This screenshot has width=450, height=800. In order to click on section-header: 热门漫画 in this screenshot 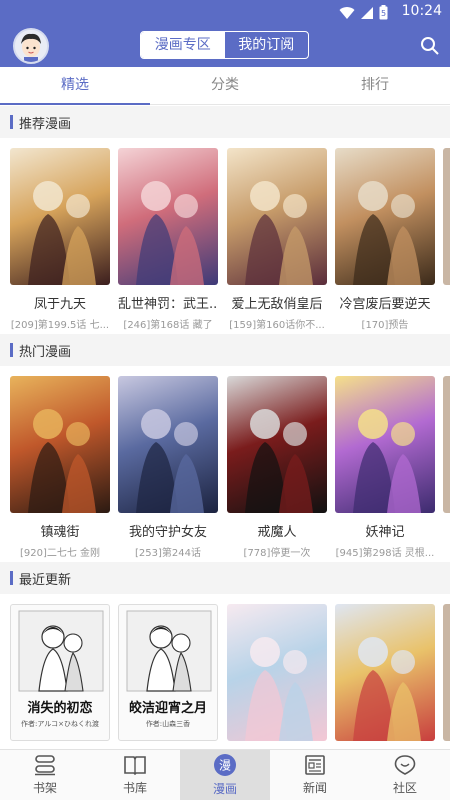, I will do `click(225, 350)`.